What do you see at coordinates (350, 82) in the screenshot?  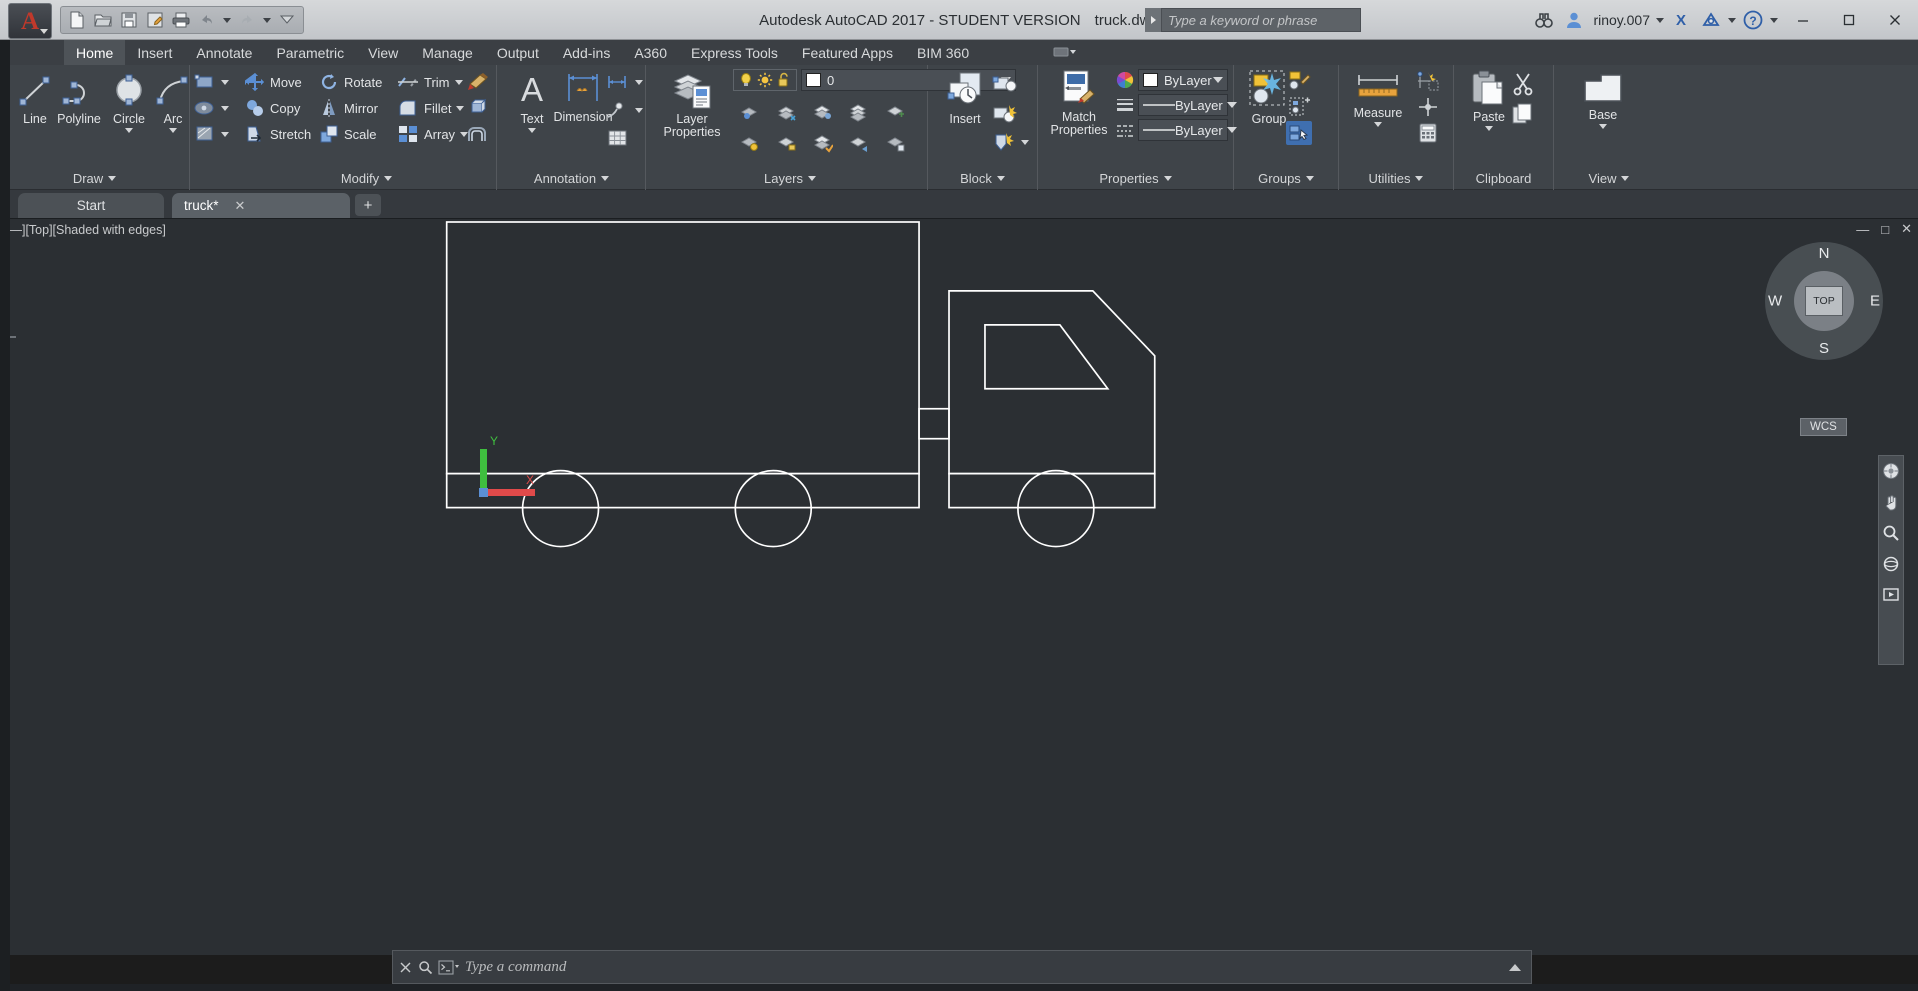 I see `rotate-button: Rotate` at bounding box center [350, 82].